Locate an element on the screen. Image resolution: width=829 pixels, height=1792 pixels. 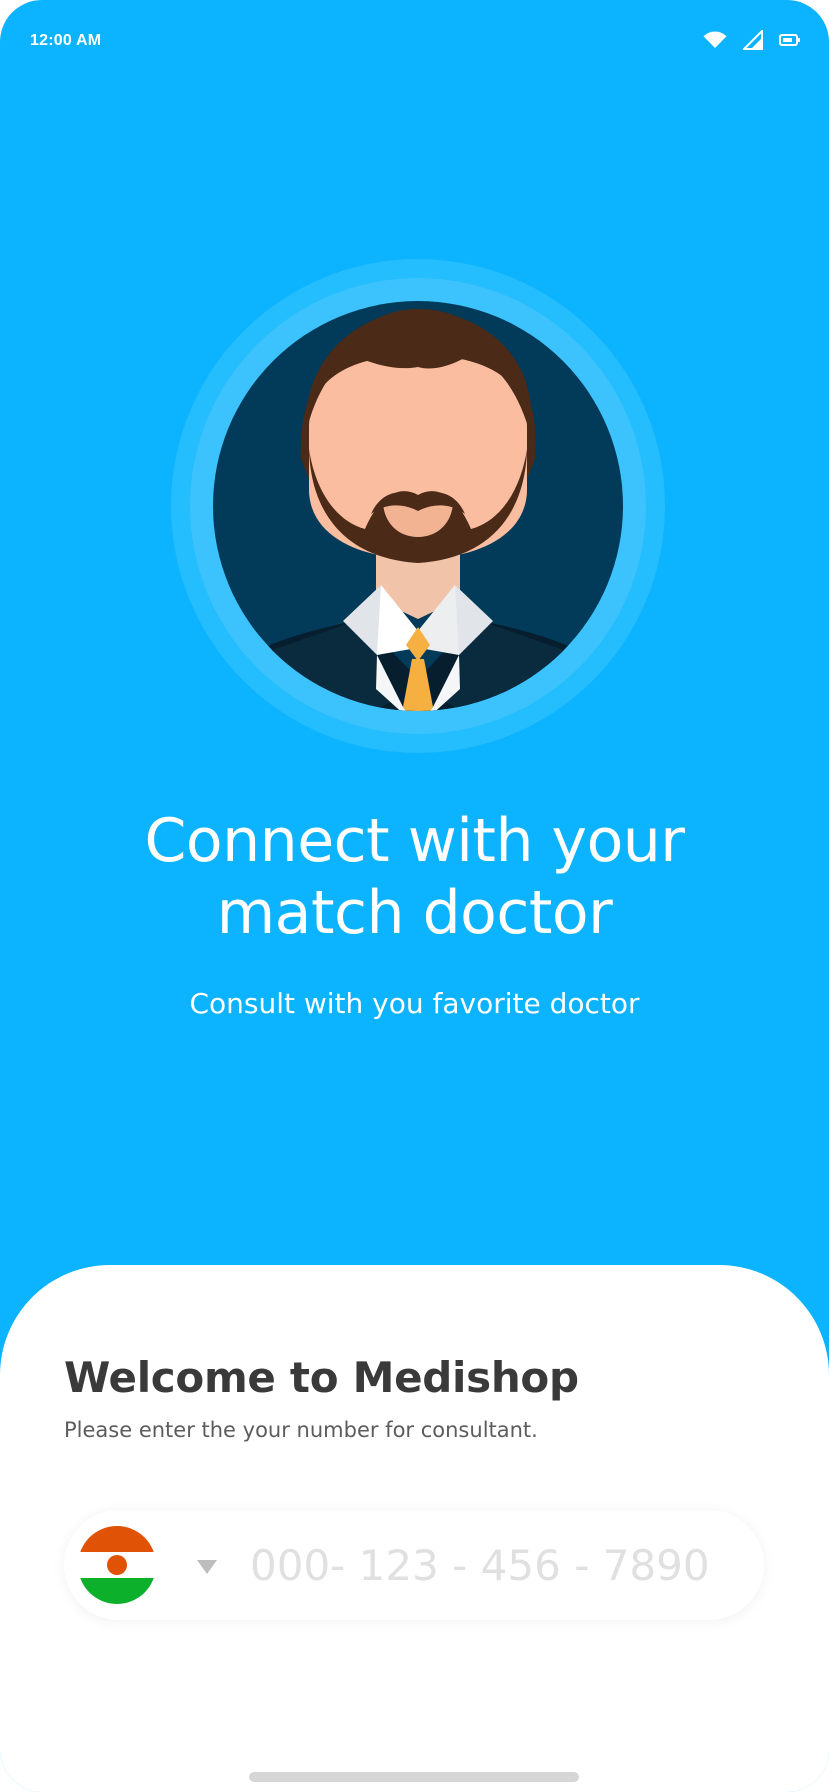
status-bar: 12:00 AM is located at coordinates (414, 43).